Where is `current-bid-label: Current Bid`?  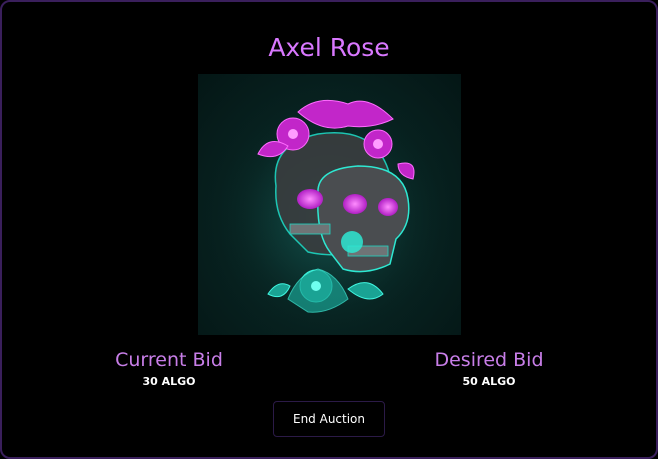
current-bid-label: Current Bid is located at coordinates (169, 360).